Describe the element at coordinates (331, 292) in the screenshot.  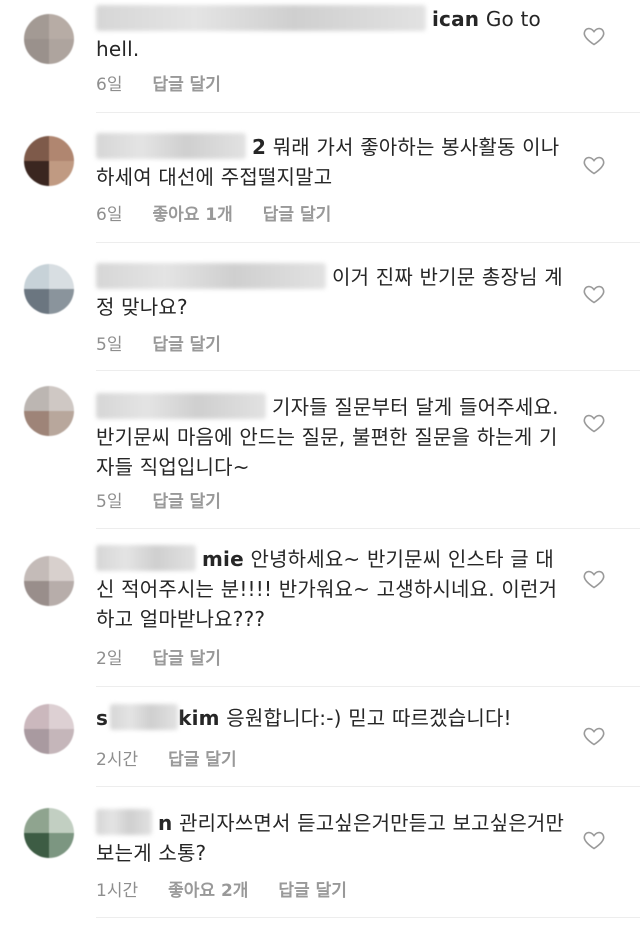
I see `comment-body: 이거 진짜 반기문 총장님 계정 맞나요?` at that location.